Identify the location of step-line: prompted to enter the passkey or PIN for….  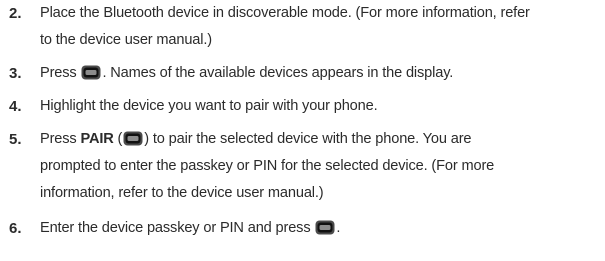
(267, 166).